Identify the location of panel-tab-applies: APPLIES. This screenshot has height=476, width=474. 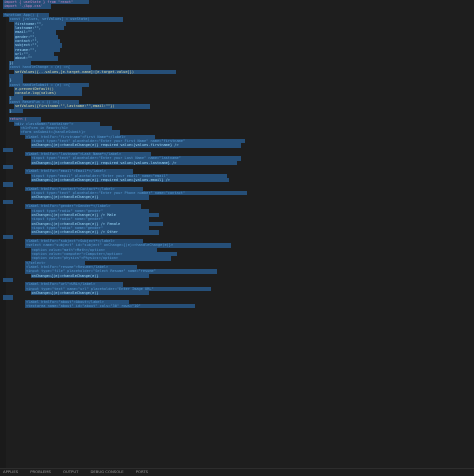
(10, 471).